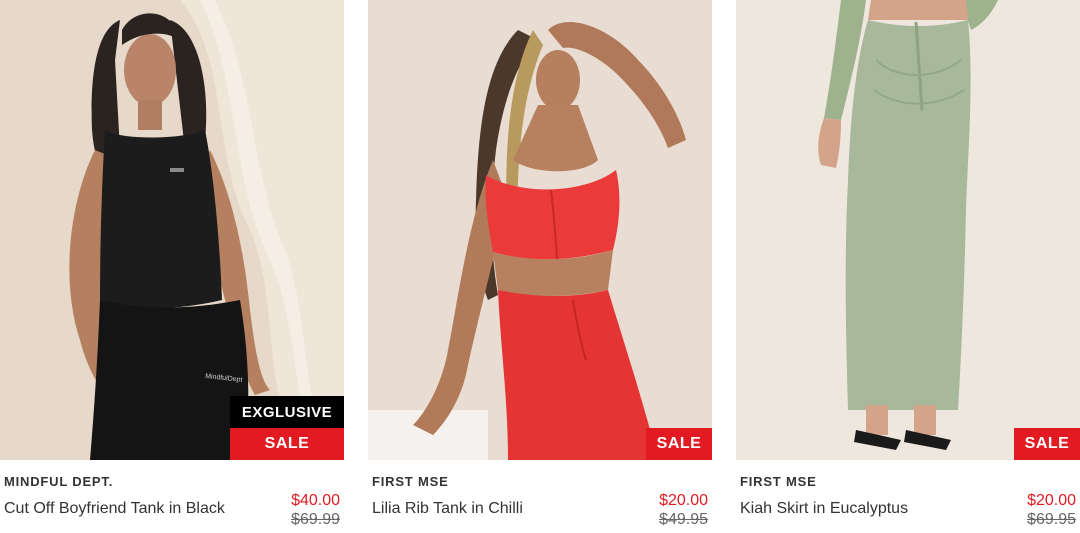 This screenshot has height=533, width=1080. Describe the element at coordinates (824, 509) in the screenshot. I see `product-name-link: Kiah Skirt in Eucalyptus` at that location.